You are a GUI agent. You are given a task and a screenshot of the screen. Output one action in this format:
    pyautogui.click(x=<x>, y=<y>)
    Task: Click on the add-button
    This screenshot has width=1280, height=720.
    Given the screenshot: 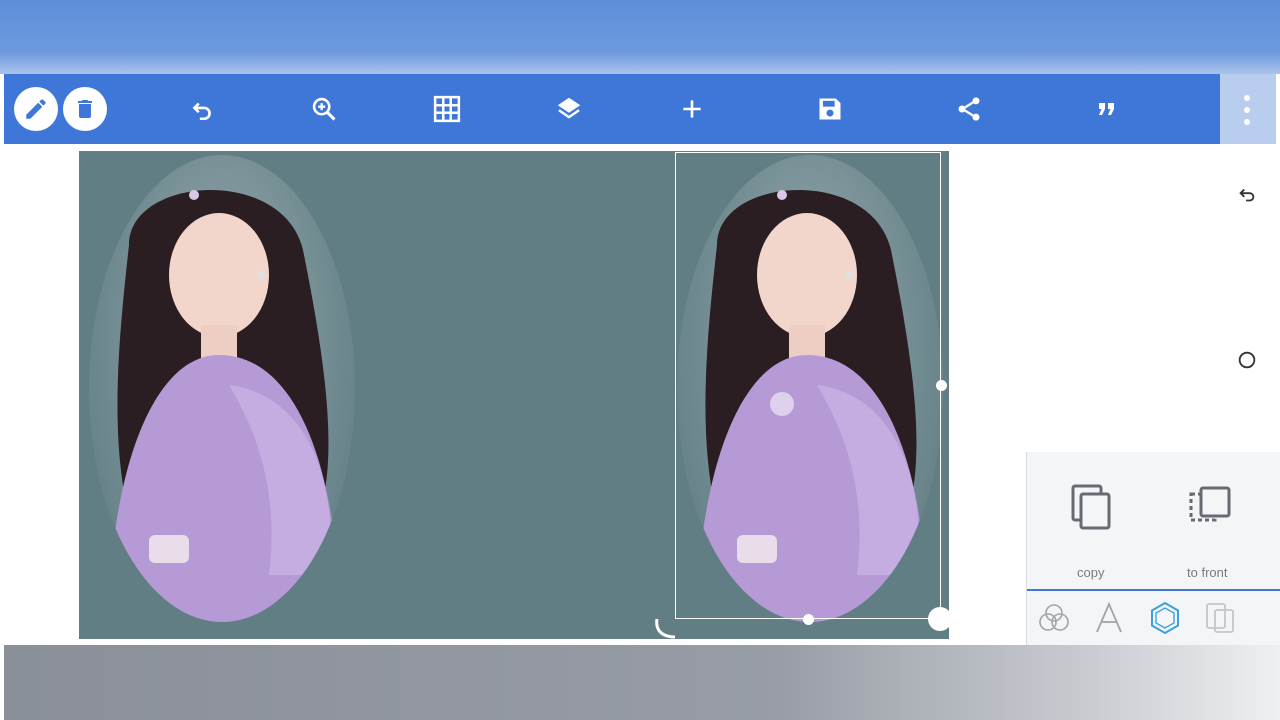 What is the action you would take?
    pyautogui.click(x=692, y=109)
    